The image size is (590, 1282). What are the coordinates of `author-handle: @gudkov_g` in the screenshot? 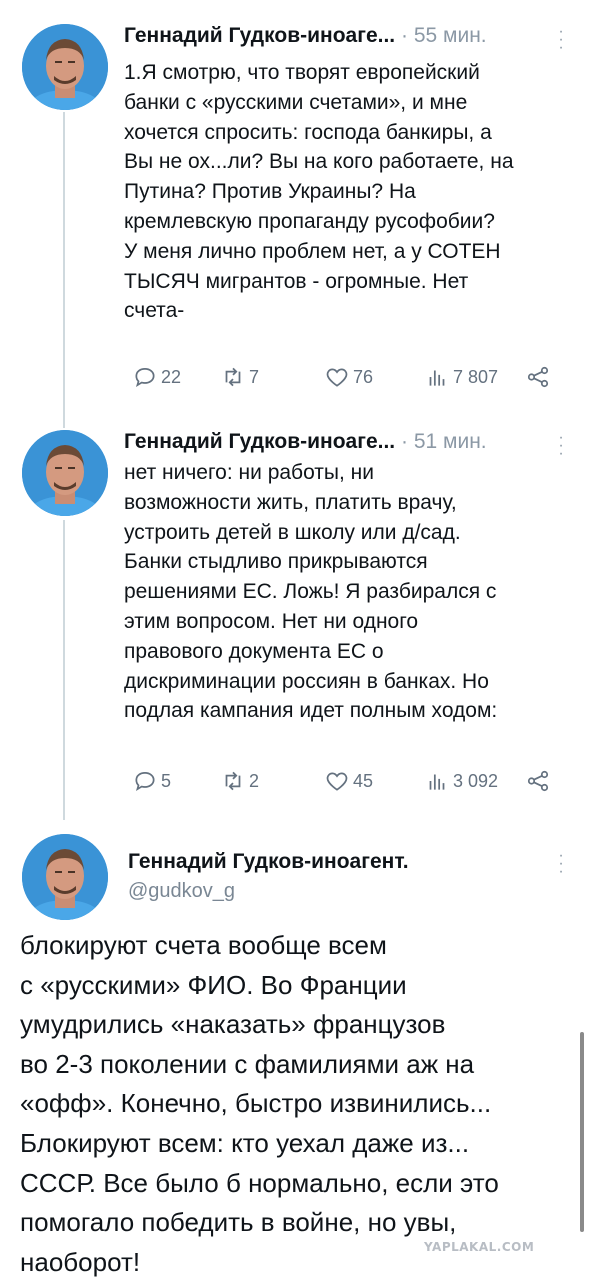 It's located at (181, 891).